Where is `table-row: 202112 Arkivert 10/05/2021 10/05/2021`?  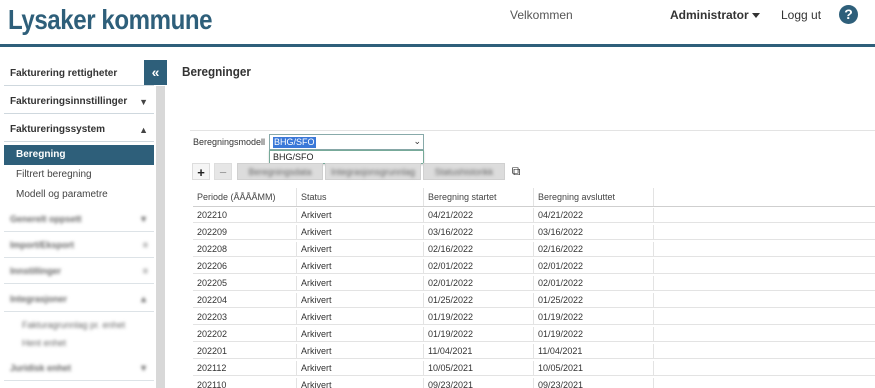 table-row: 202112 Arkivert 10/05/2021 10/05/2021 is located at coordinates (534, 368).